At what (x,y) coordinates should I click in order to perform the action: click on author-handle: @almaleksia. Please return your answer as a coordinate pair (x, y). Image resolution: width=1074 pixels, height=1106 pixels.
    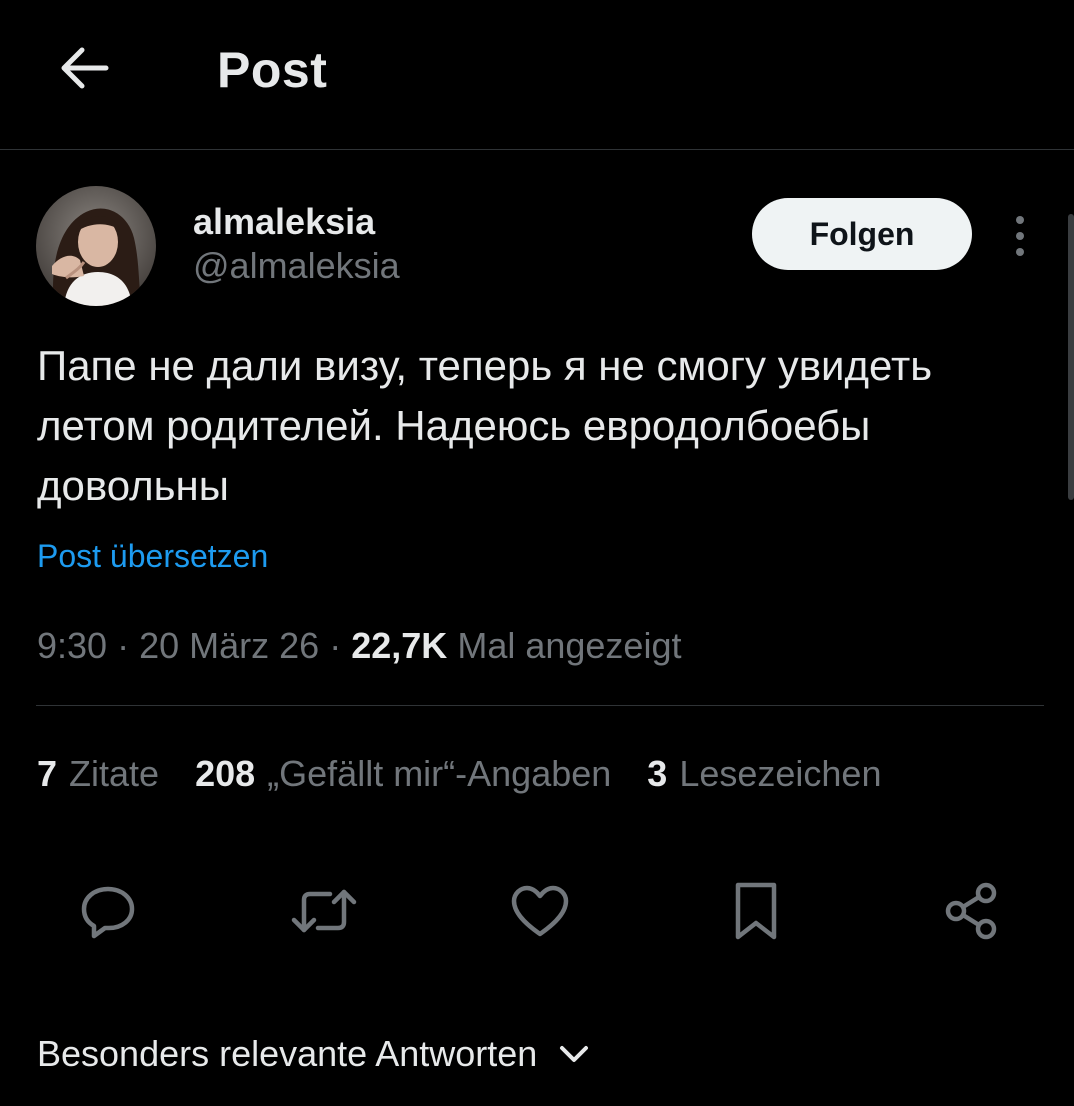
    Looking at the image, I should click on (296, 266).